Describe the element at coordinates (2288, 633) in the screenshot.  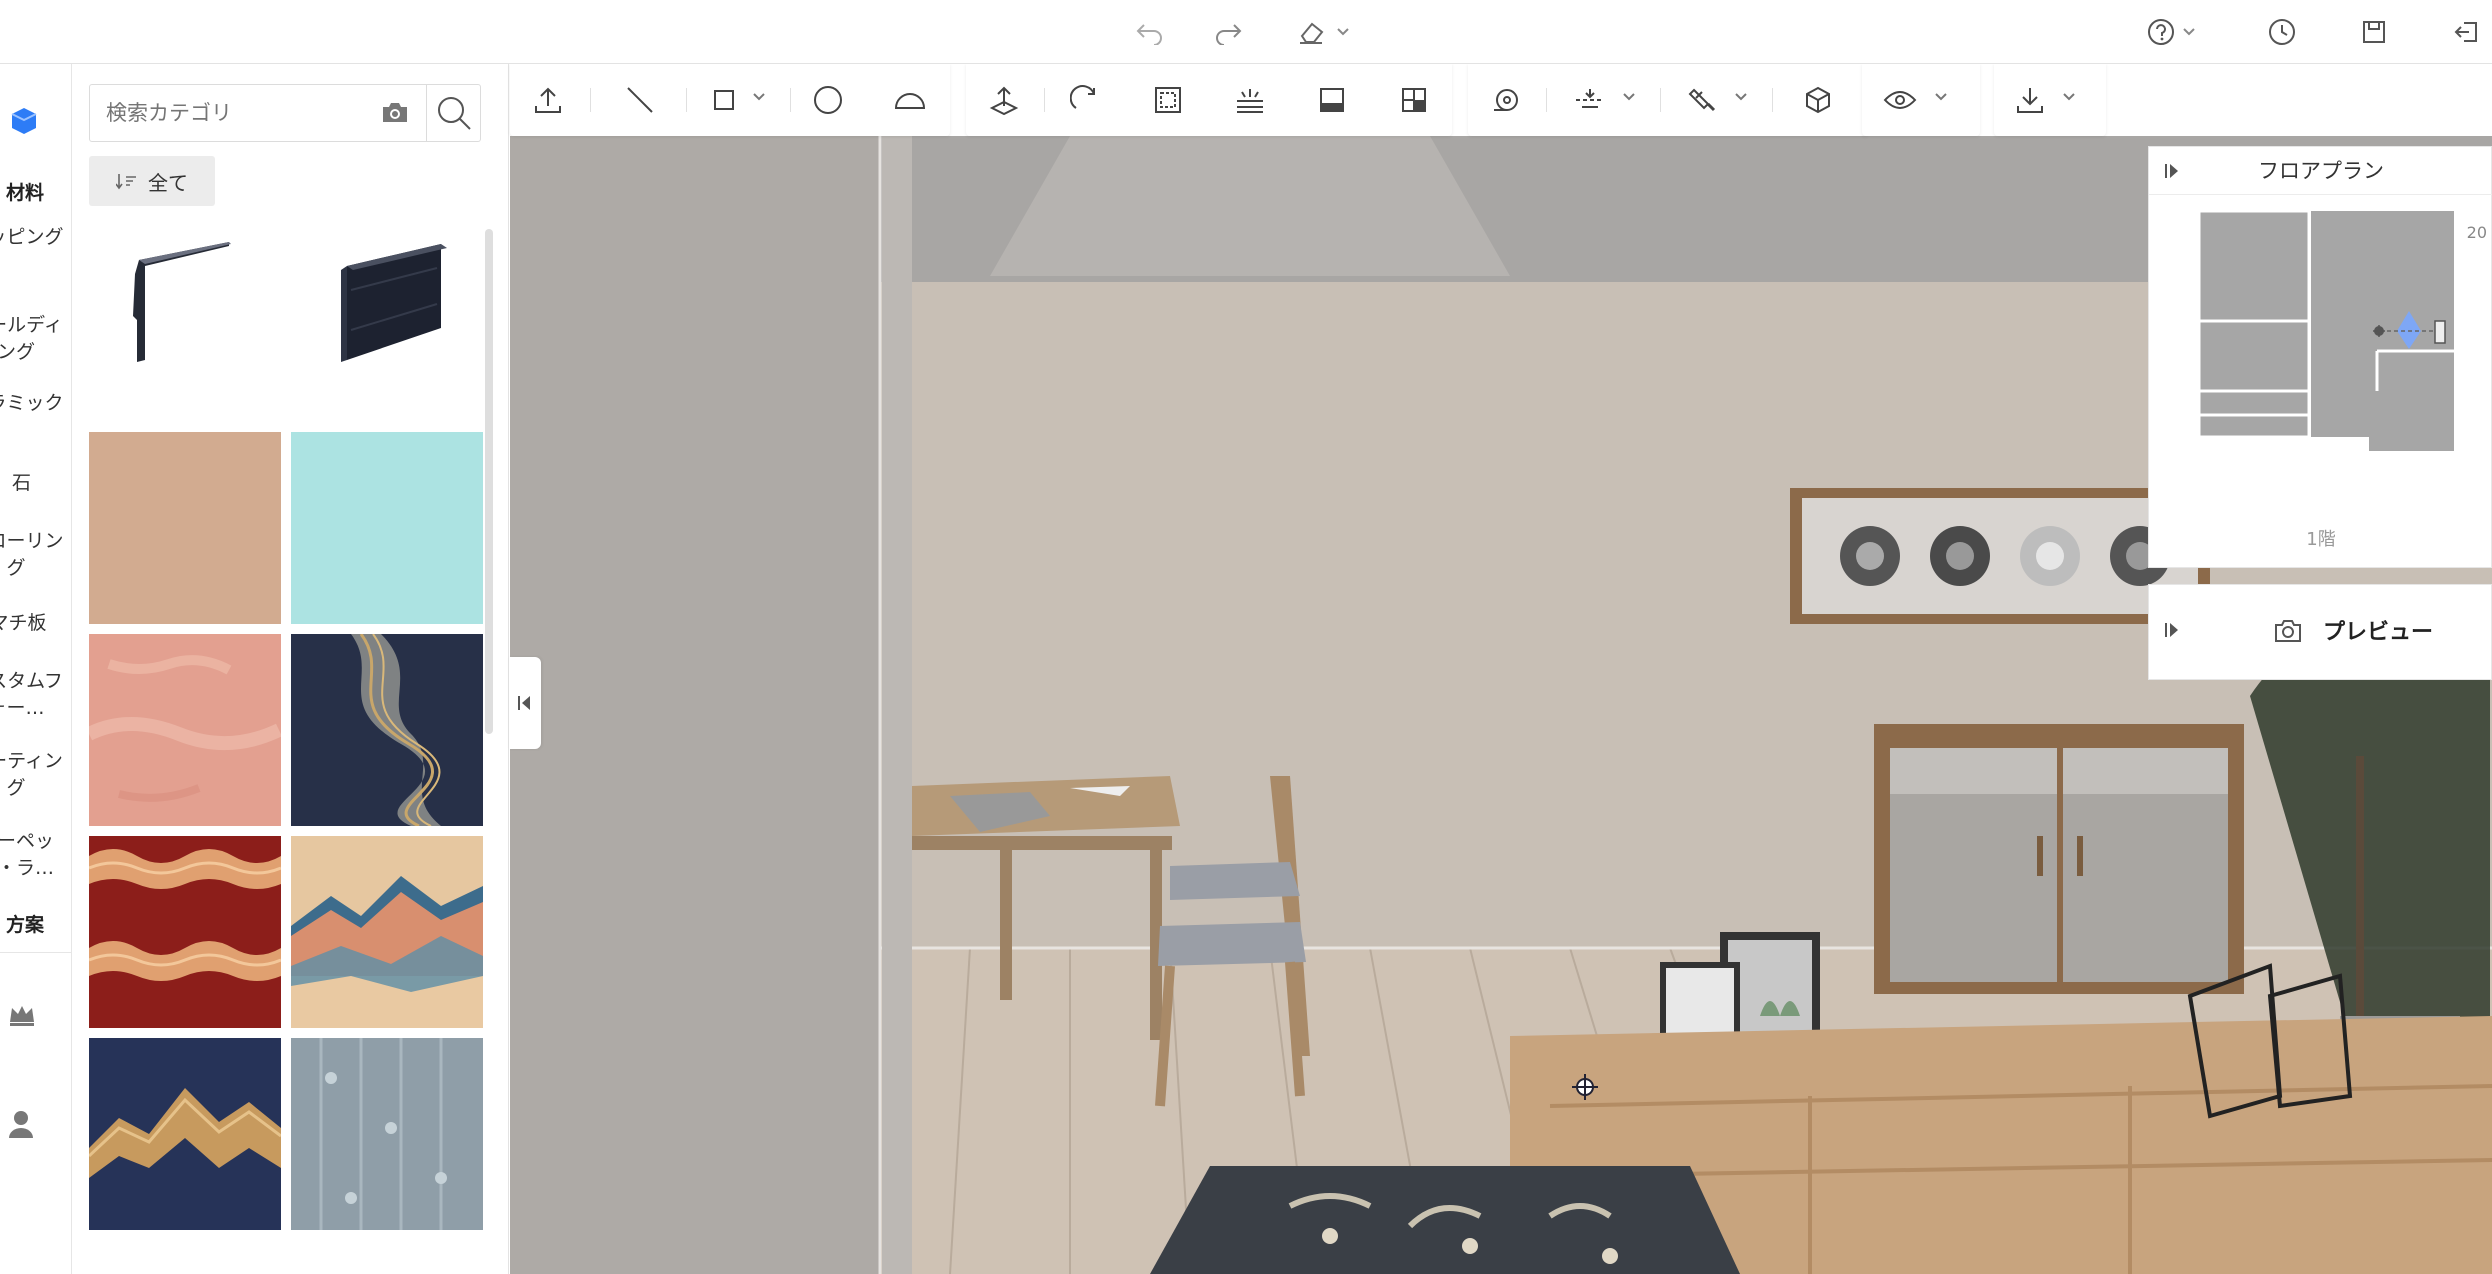
I see `camera-icon` at that location.